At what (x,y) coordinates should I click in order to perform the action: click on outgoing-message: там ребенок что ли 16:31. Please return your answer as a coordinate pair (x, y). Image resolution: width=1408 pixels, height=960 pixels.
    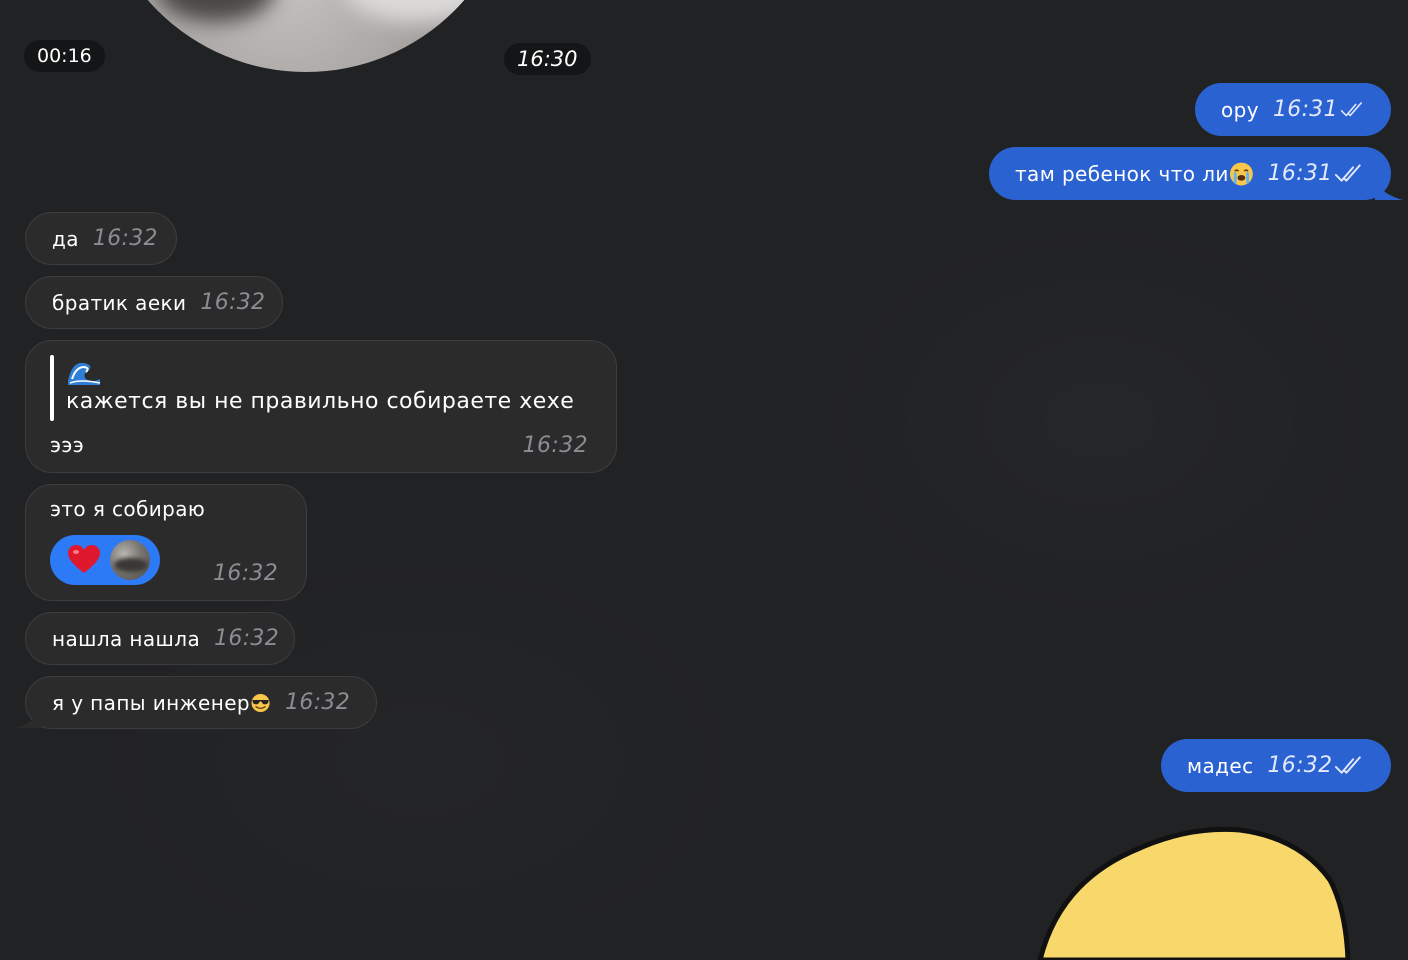
    Looking at the image, I should click on (1196, 173).